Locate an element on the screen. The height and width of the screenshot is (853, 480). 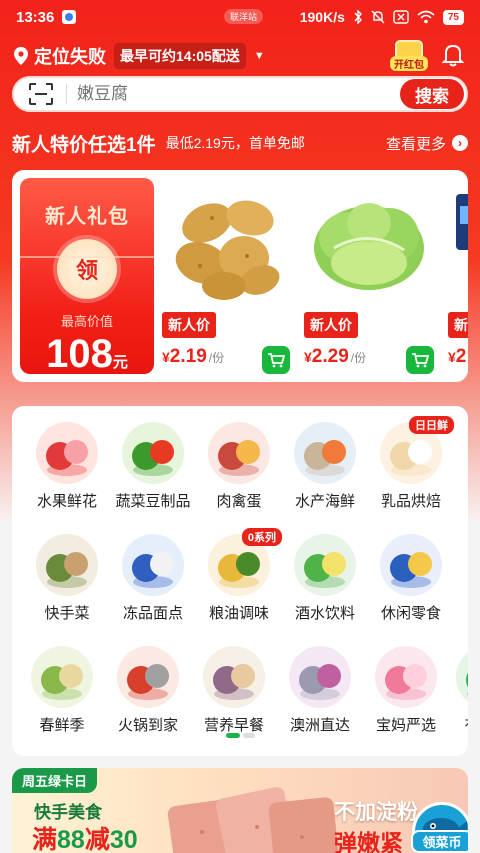
promo-header: 新人特价任选1件 最低2.19元，首单免邮 查看更多 › is located at coordinates (240, 143).